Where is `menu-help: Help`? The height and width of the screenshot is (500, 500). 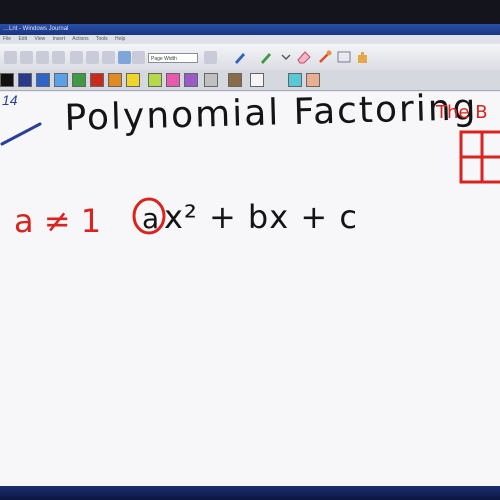
menu-help: Help is located at coordinates (120, 39).